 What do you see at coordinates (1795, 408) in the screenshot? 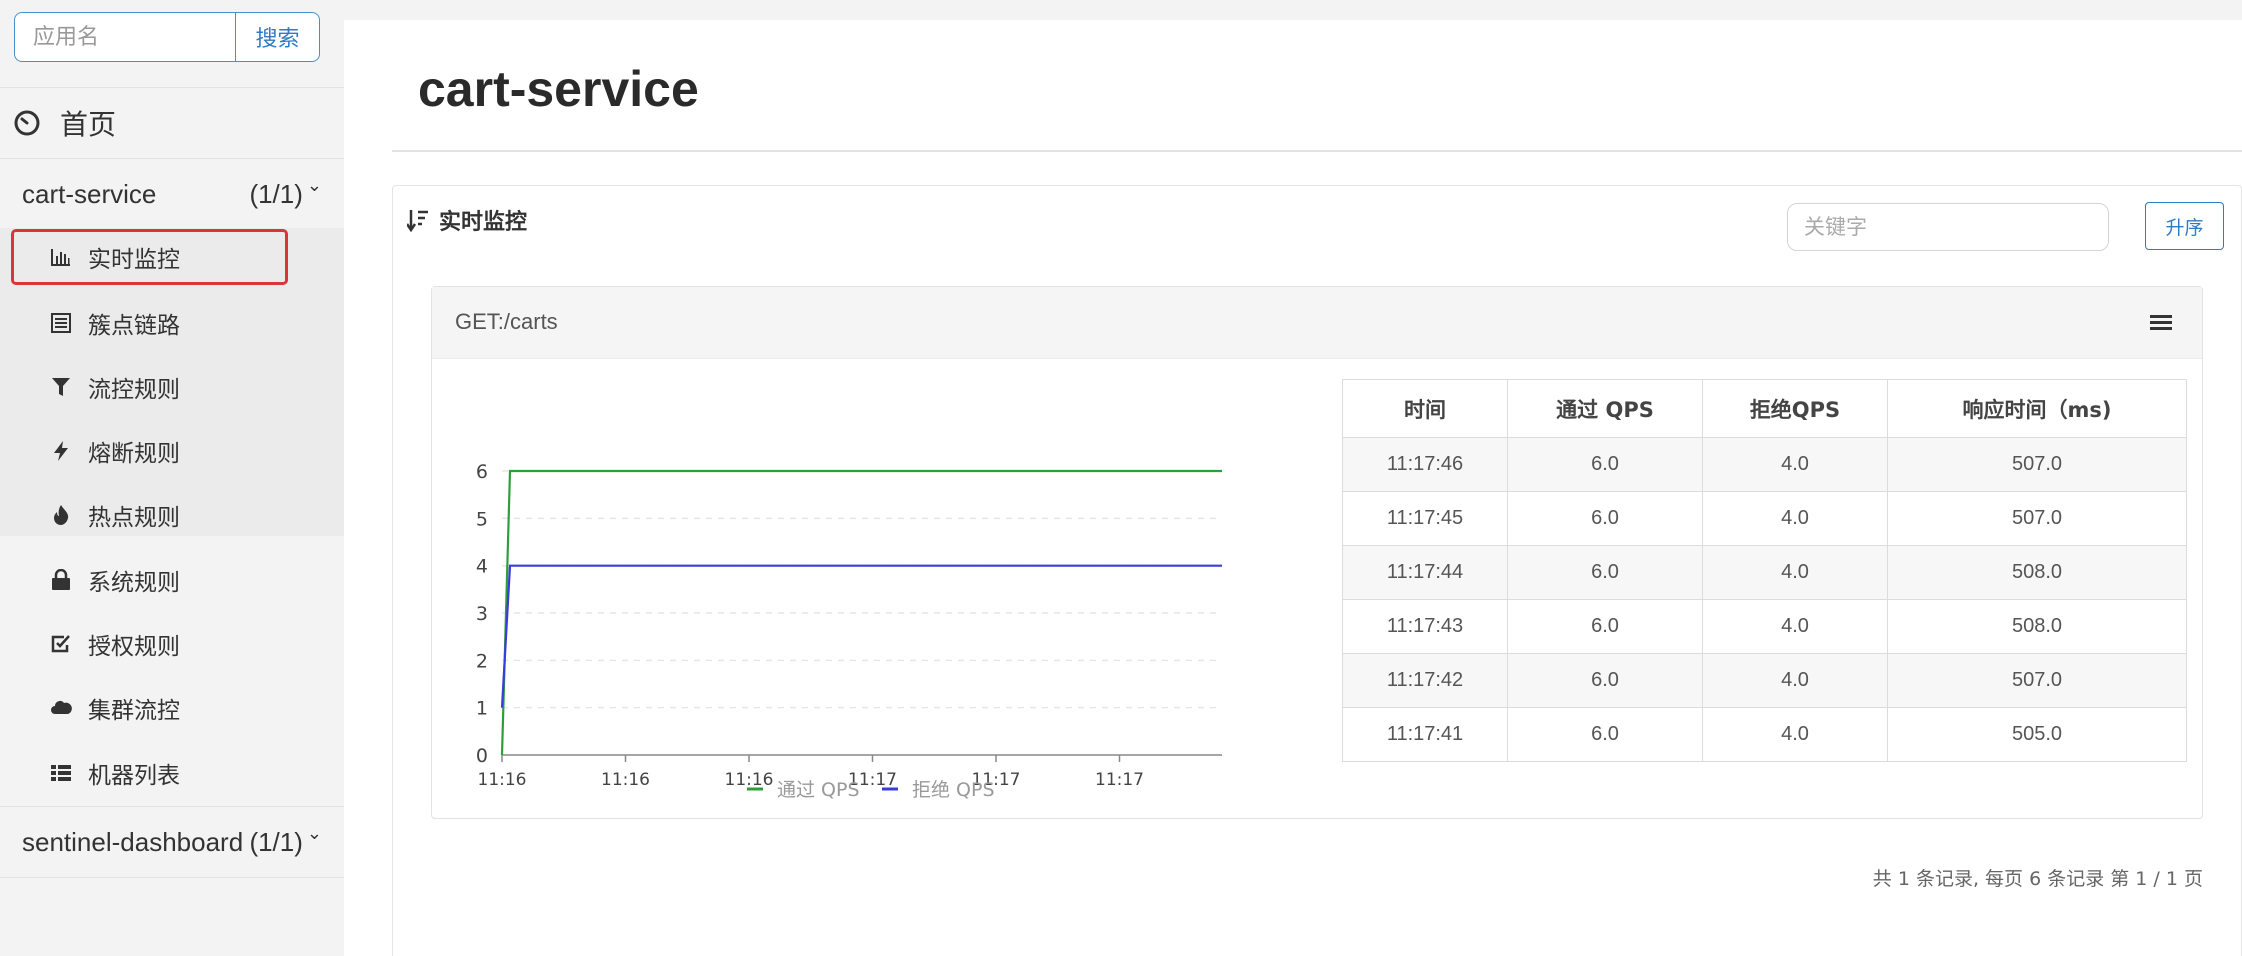
I see `column-header-block-qps: 拒绝QPS` at bounding box center [1795, 408].